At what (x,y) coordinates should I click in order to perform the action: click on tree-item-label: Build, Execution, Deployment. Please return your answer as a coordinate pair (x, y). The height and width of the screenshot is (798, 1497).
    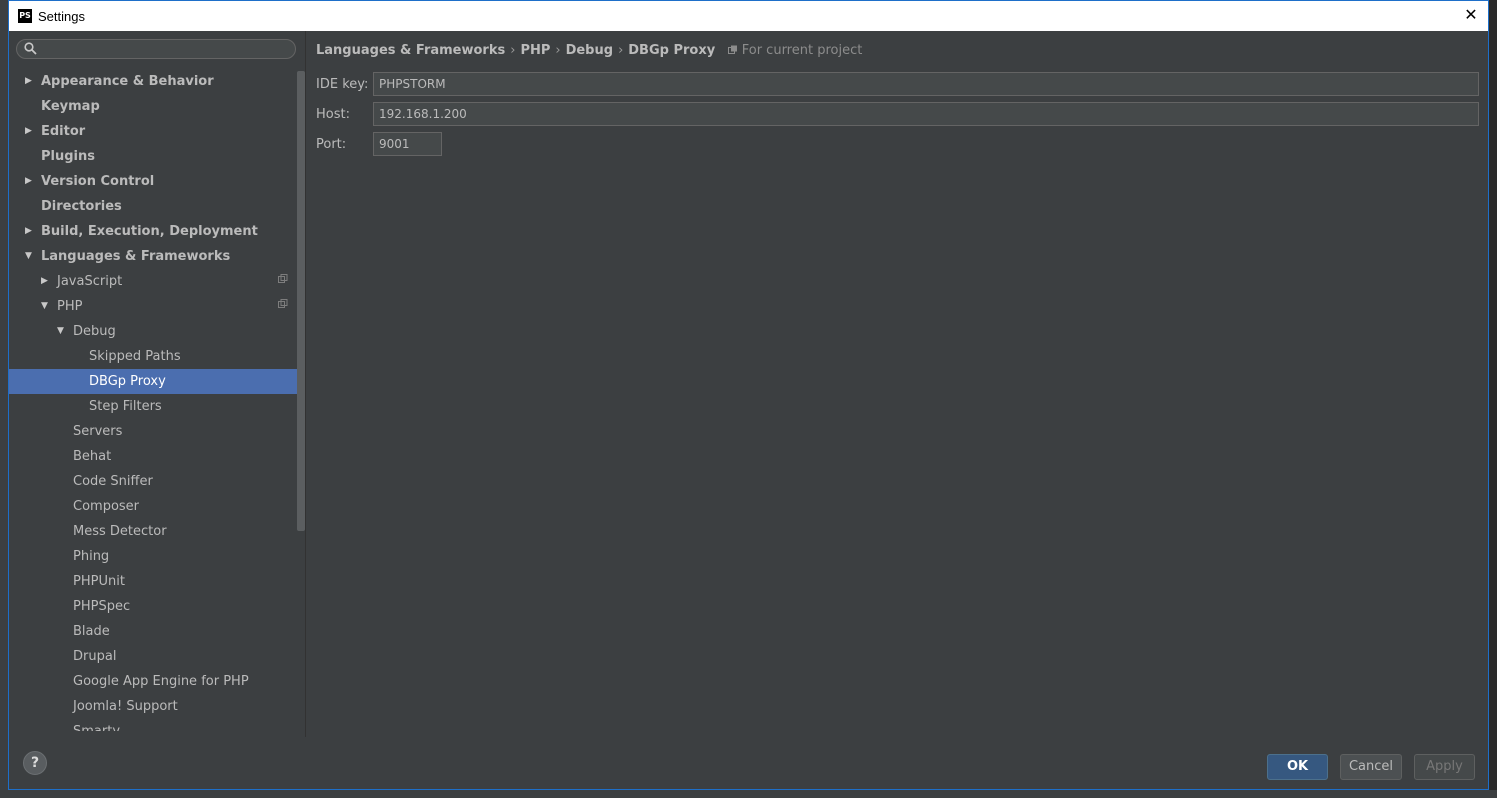
    Looking at the image, I should click on (149, 231).